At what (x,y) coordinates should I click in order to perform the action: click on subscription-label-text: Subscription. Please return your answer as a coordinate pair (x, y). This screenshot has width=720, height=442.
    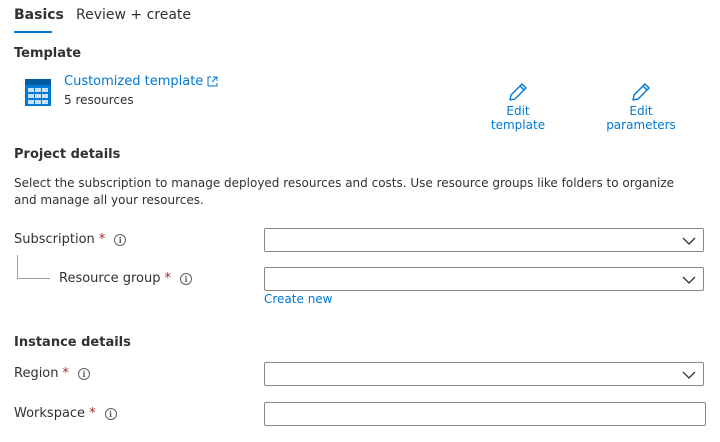
    Looking at the image, I should click on (54, 239).